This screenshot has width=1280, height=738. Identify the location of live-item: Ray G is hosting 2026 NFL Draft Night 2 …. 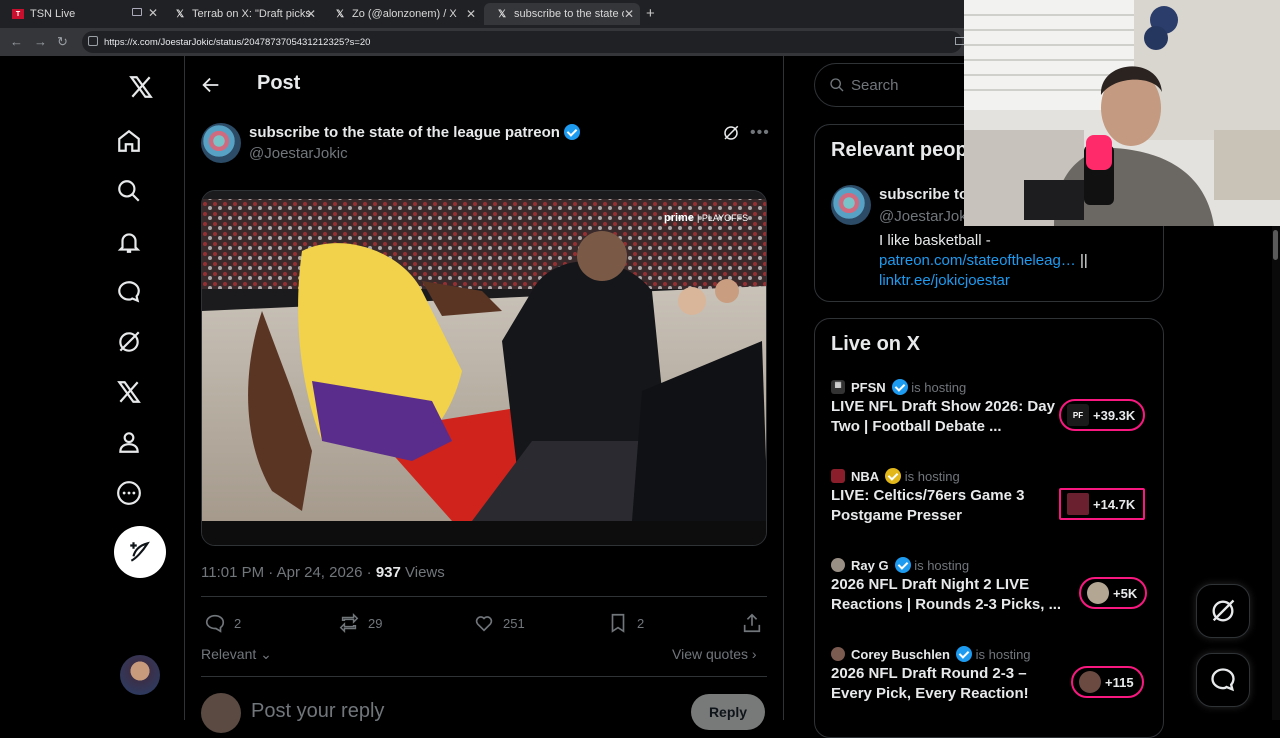
(991, 585).